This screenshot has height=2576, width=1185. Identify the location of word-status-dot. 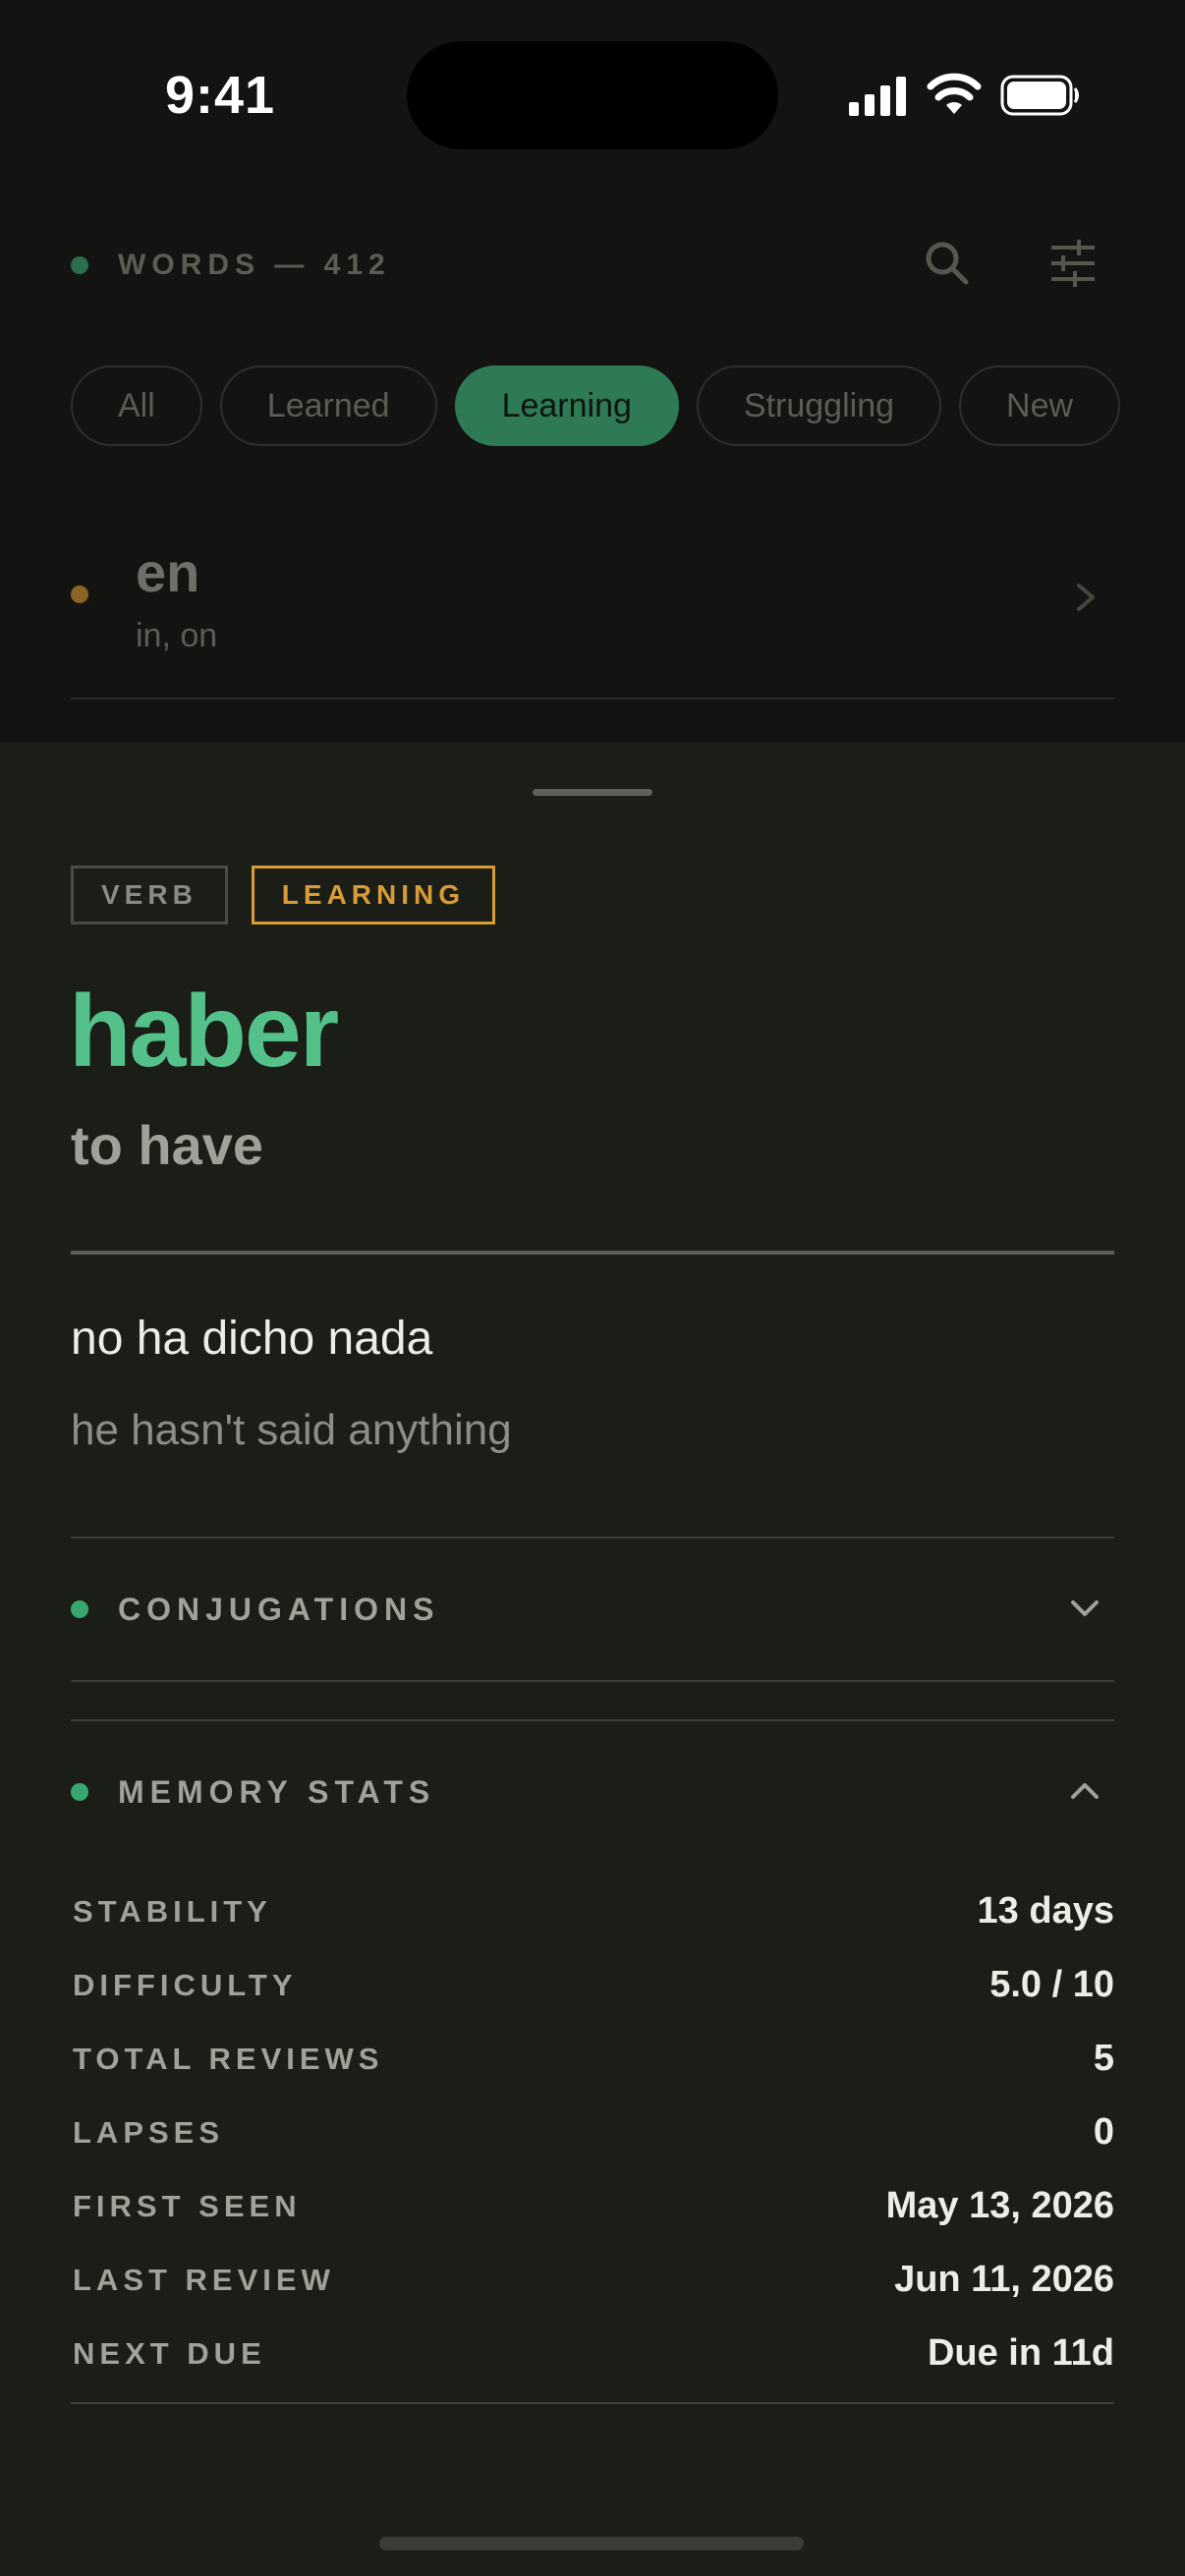
(80, 594).